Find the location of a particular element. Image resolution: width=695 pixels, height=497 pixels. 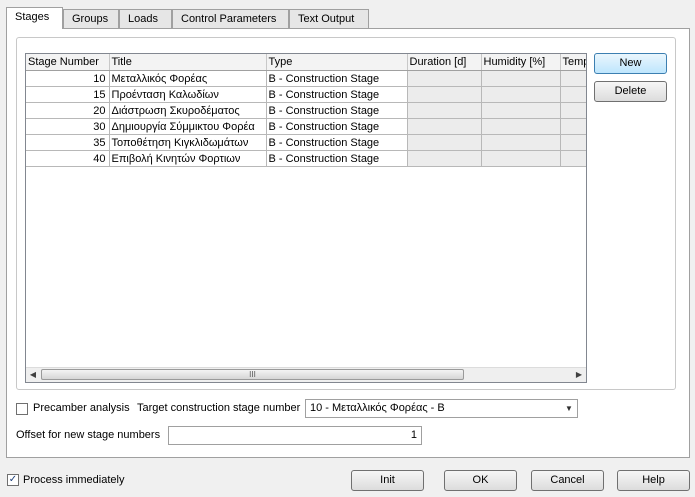

new-button-label: New is located at coordinates (630, 63).